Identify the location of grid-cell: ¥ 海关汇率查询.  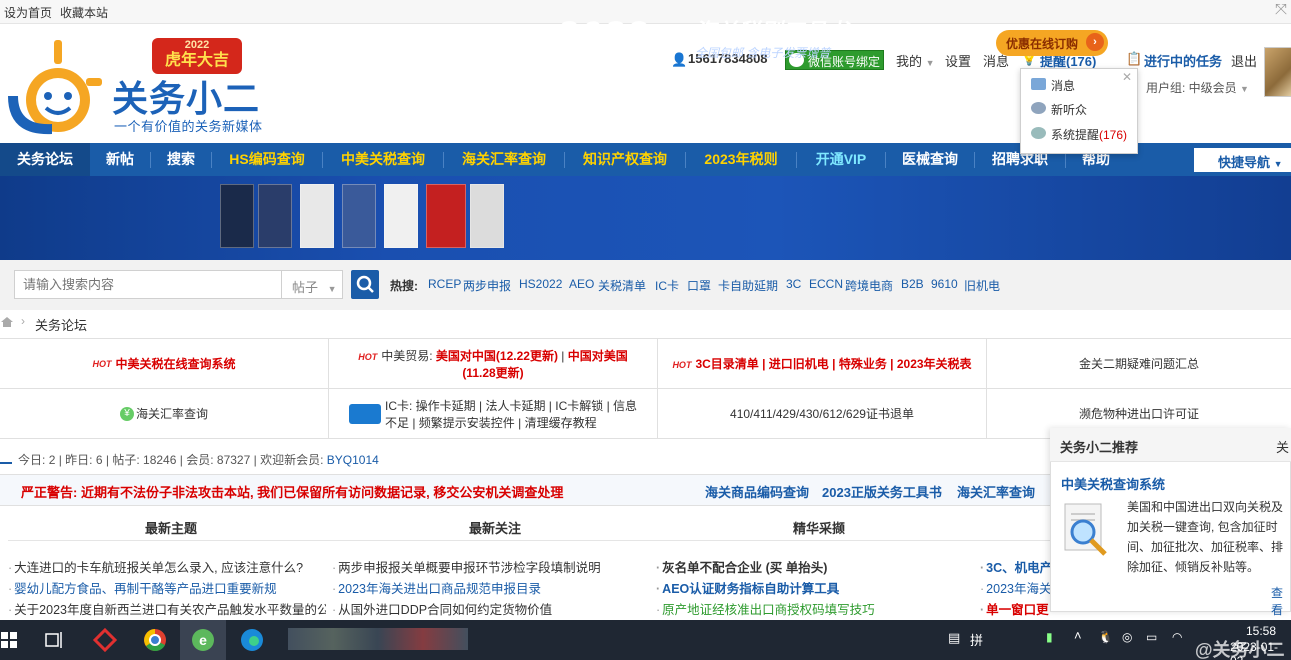
(164, 414).